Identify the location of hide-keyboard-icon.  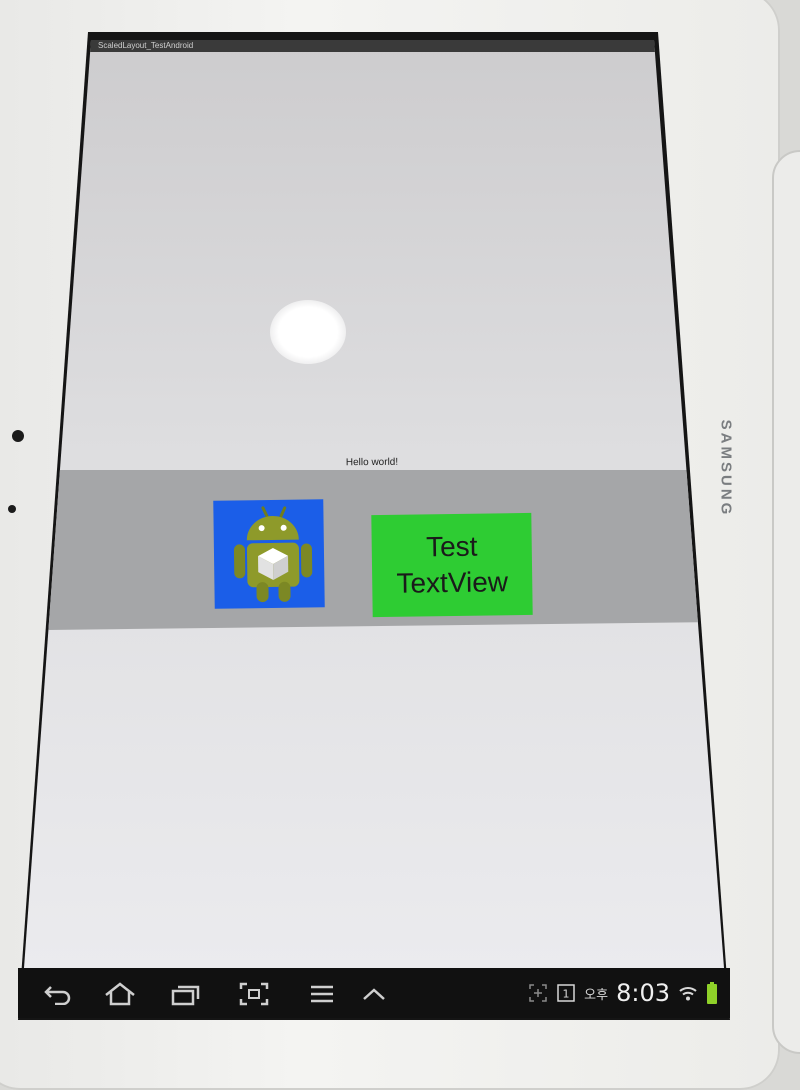
(374, 994).